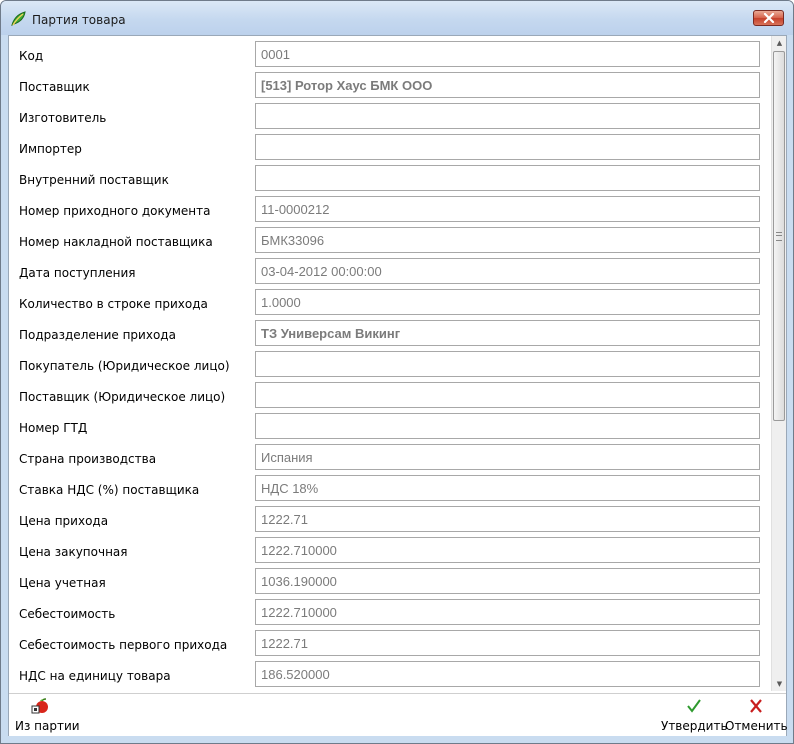 The width and height of the screenshot is (794, 744). I want to click on form-row: Номер ГТД, so click(390, 427).